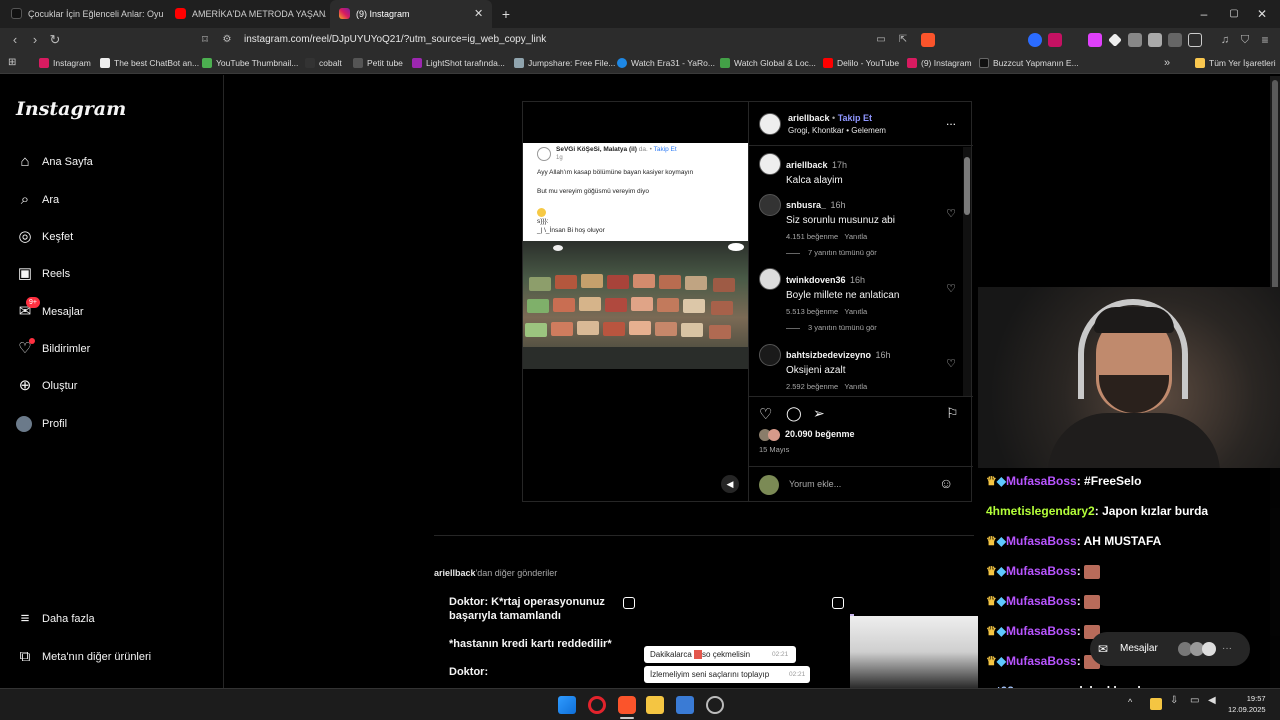 This screenshot has height=720, width=1280. I want to click on tab-3-active: (9) Instagram ✕, so click(411, 14).